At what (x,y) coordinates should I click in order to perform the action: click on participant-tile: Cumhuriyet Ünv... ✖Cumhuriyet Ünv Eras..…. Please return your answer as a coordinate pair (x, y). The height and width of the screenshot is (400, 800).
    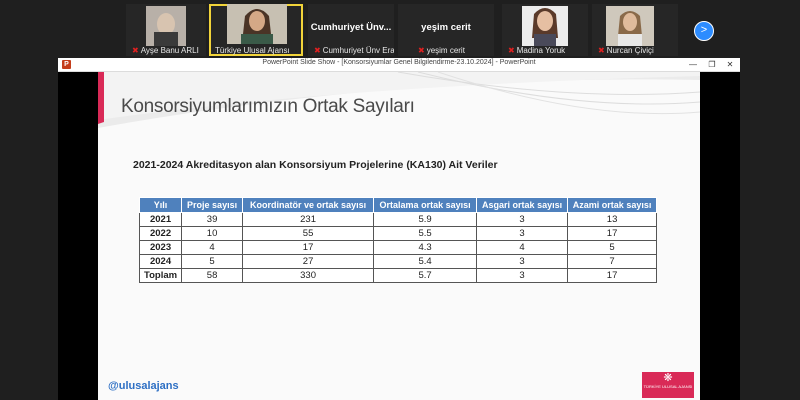
    Looking at the image, I should click on (351, 30).